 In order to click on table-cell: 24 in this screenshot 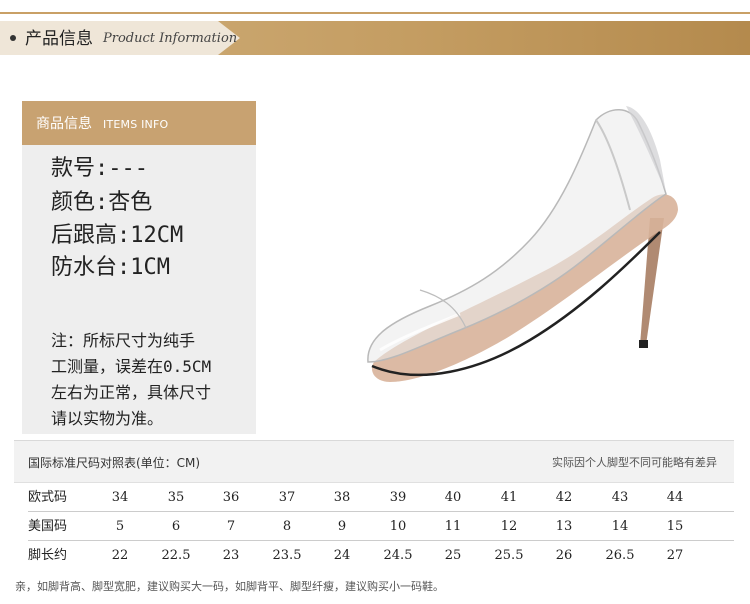, I will do `click(342, 555)`.